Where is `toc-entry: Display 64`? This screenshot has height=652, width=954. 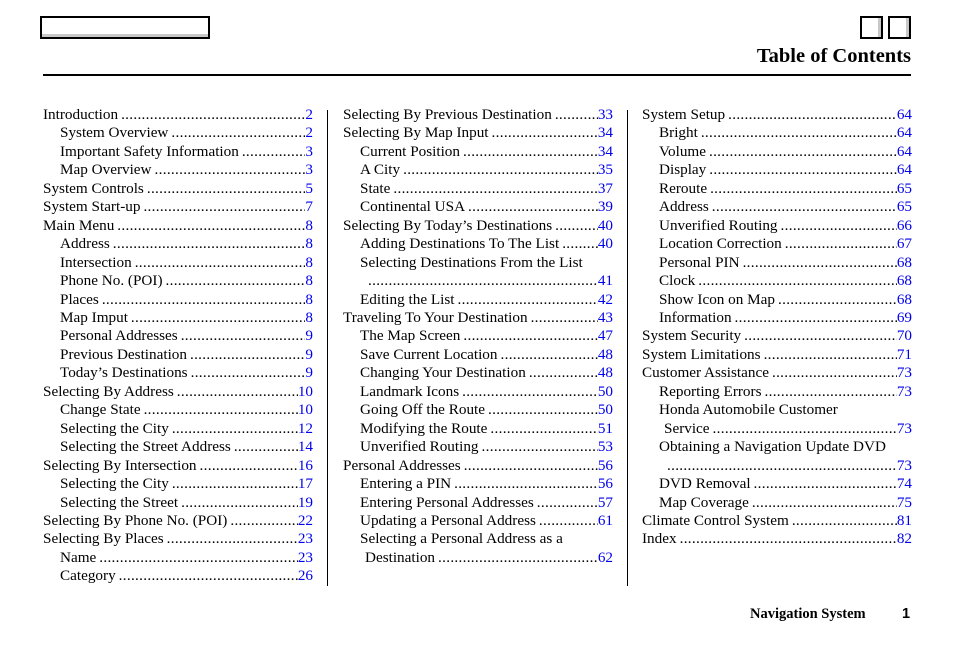
toc-entry: Display 64 is located at coordinates (777, 170).